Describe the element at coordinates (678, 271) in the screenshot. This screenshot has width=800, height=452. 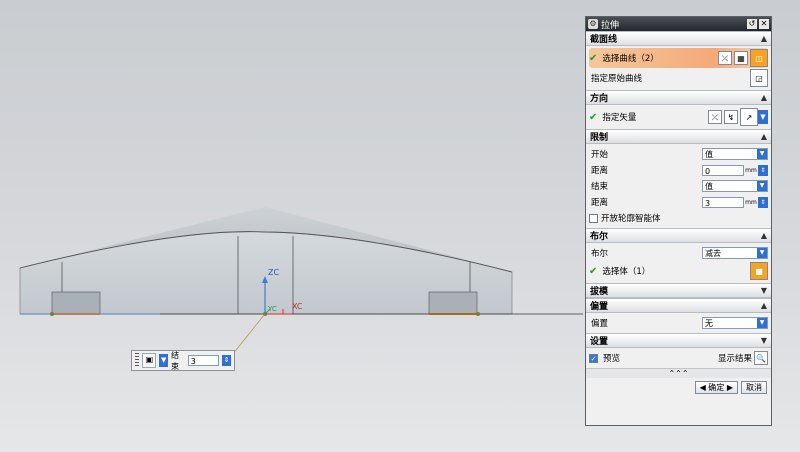
I see `select-body-row: ✔ 选择体（1） ■` at that location.